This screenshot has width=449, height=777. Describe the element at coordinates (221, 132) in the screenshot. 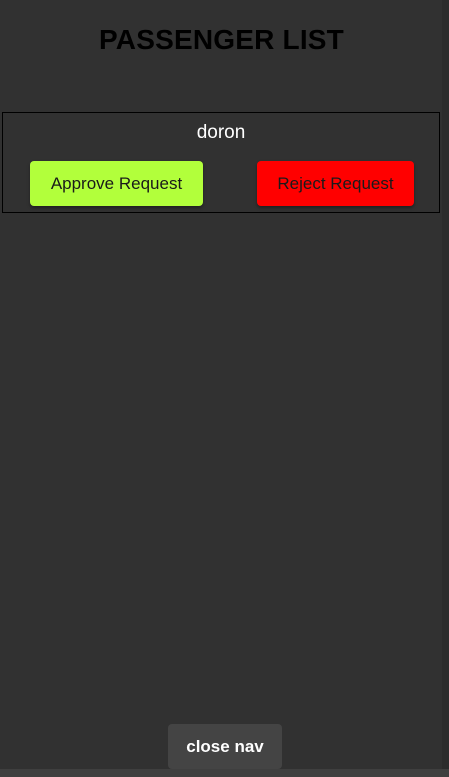

I see `passenger-name: doron` at that location.